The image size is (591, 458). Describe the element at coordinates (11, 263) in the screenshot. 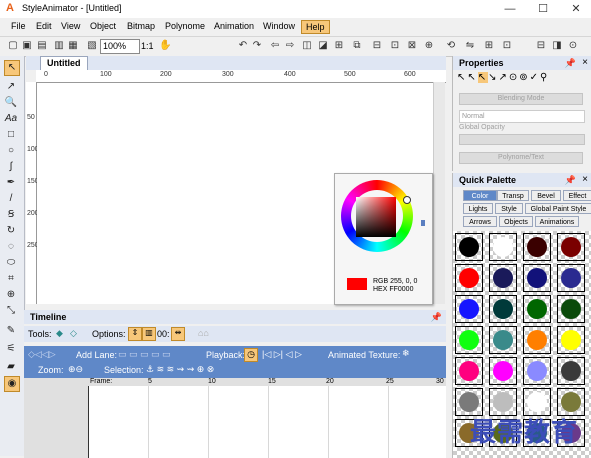

I see `shape-tool-icon: ⬭` at that location.